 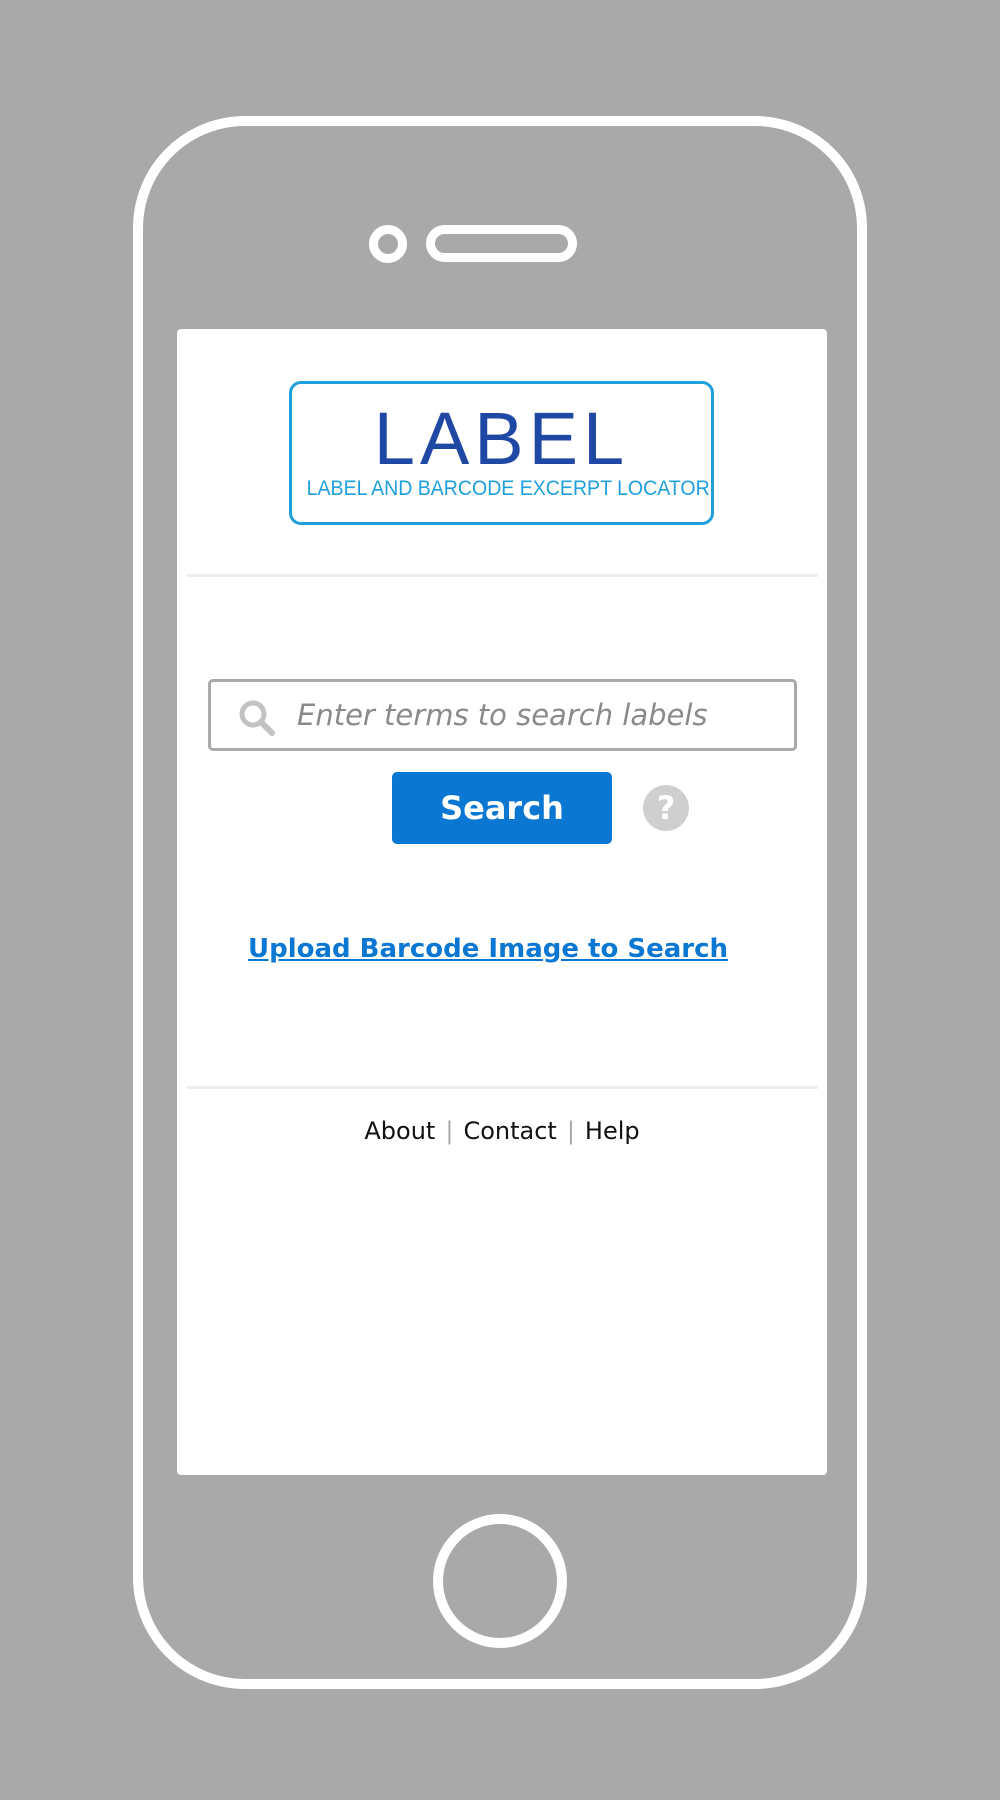 What do you see at coordinates (501, 243) in the screenshot?
I see `phone-speaker` at bounding box center [501, 243].